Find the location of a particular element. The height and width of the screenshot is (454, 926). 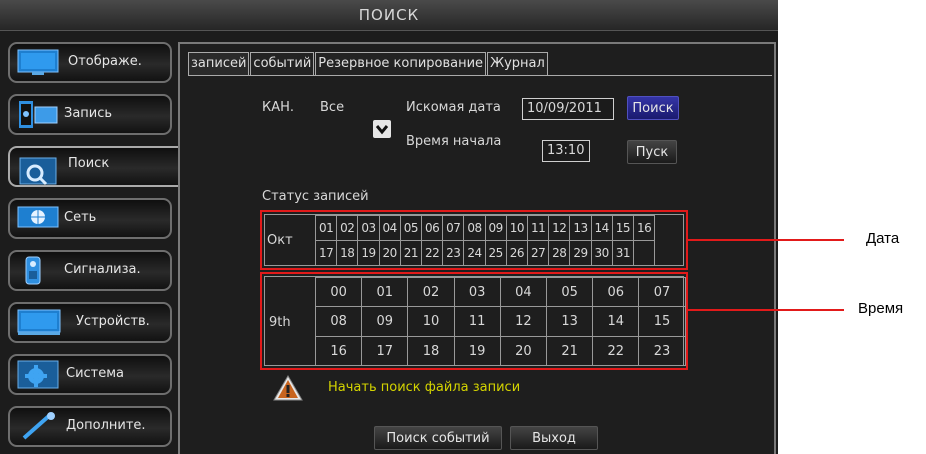

date-callout-label: Дата is located at coordinates (883, 238).